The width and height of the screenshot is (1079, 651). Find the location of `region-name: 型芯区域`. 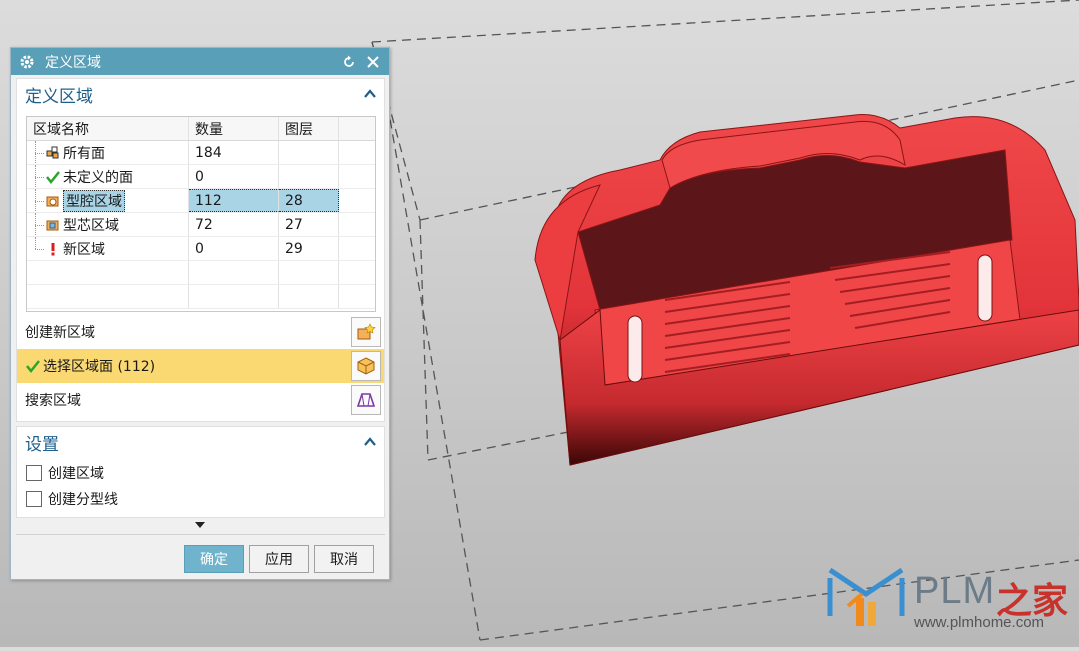

region-name: 型芯区域 is located at coordinates (91, 225).